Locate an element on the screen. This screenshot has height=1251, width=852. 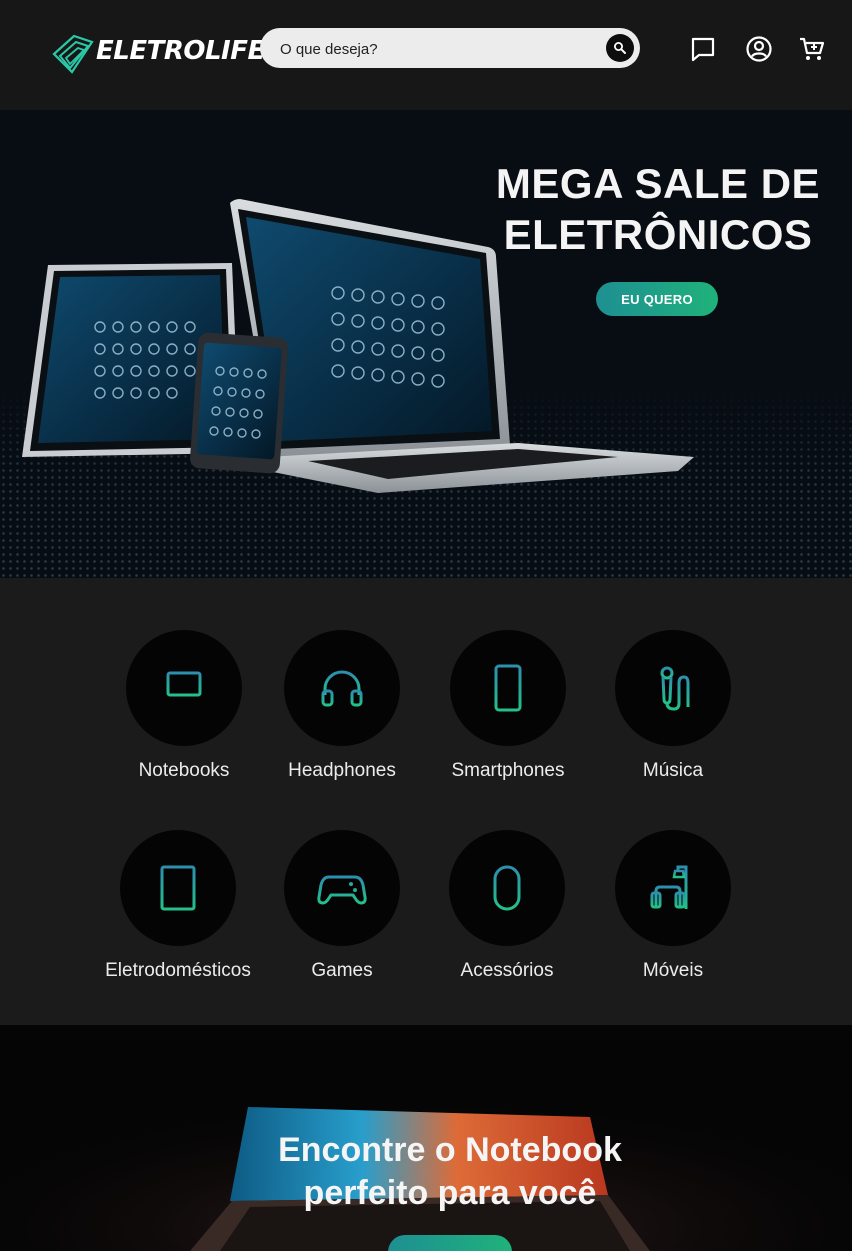
chat-icon is located at coordinates (703, 49).